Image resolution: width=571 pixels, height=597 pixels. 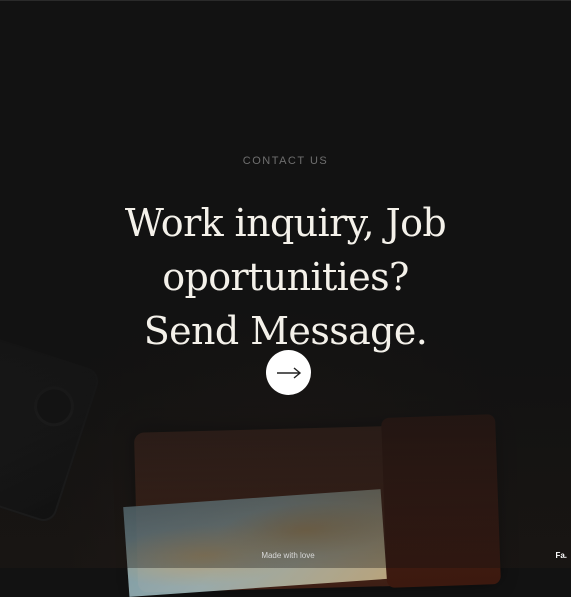 What do you see at coordinates (285, 0) in the screenshot?
I see `top-divider` at bounding box center [285, 0].